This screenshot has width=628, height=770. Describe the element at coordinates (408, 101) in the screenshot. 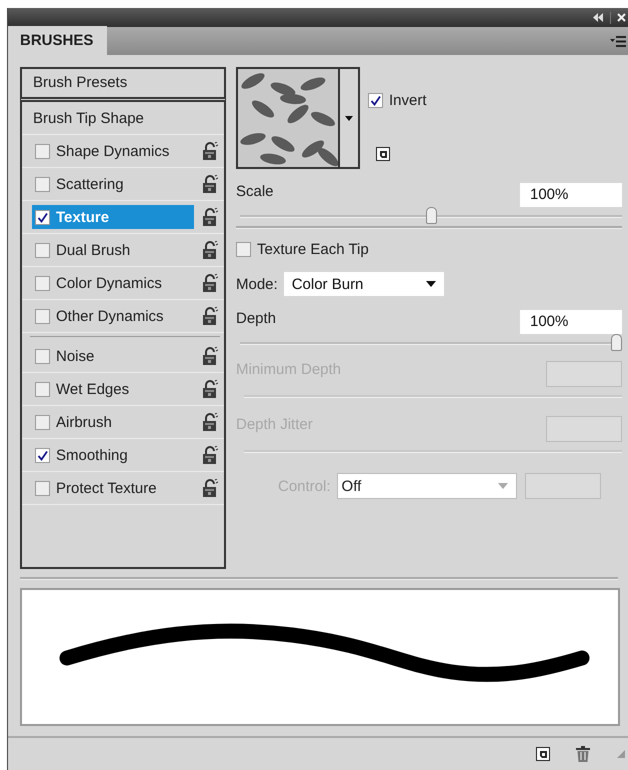

I see `checkbox-label: Invert` at that location.